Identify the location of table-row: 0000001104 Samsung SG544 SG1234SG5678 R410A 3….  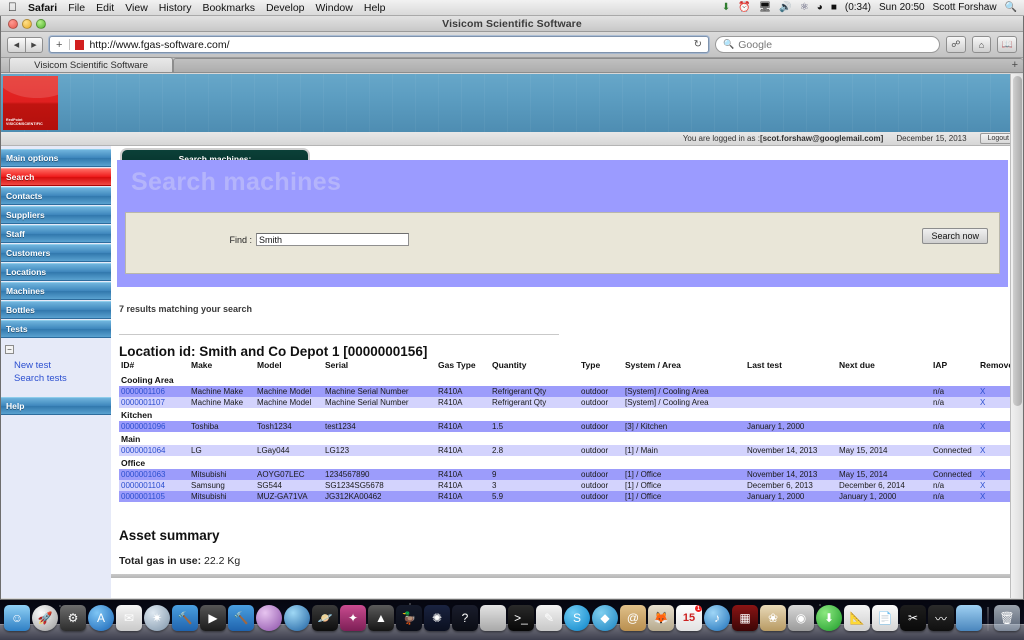
(568, 485).